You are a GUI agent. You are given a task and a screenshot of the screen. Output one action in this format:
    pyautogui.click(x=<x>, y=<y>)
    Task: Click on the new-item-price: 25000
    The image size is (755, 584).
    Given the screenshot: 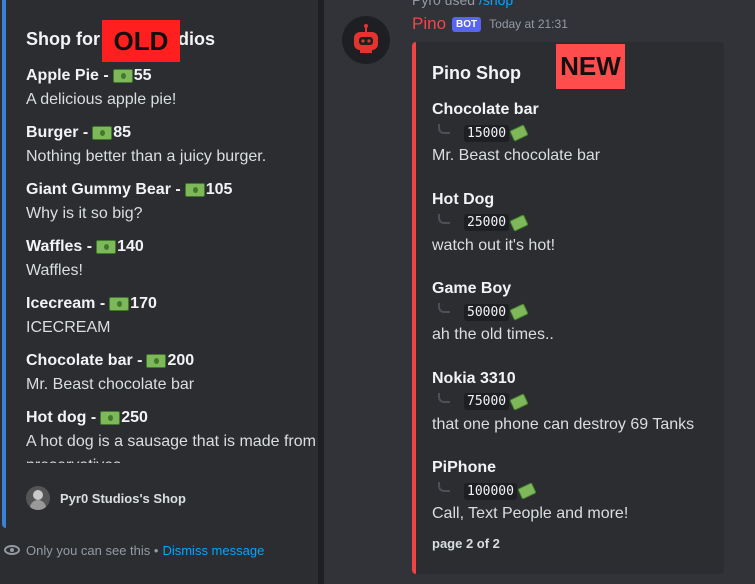 What is the action you would take?
    pyautogui.click(x=487, y=222)
    